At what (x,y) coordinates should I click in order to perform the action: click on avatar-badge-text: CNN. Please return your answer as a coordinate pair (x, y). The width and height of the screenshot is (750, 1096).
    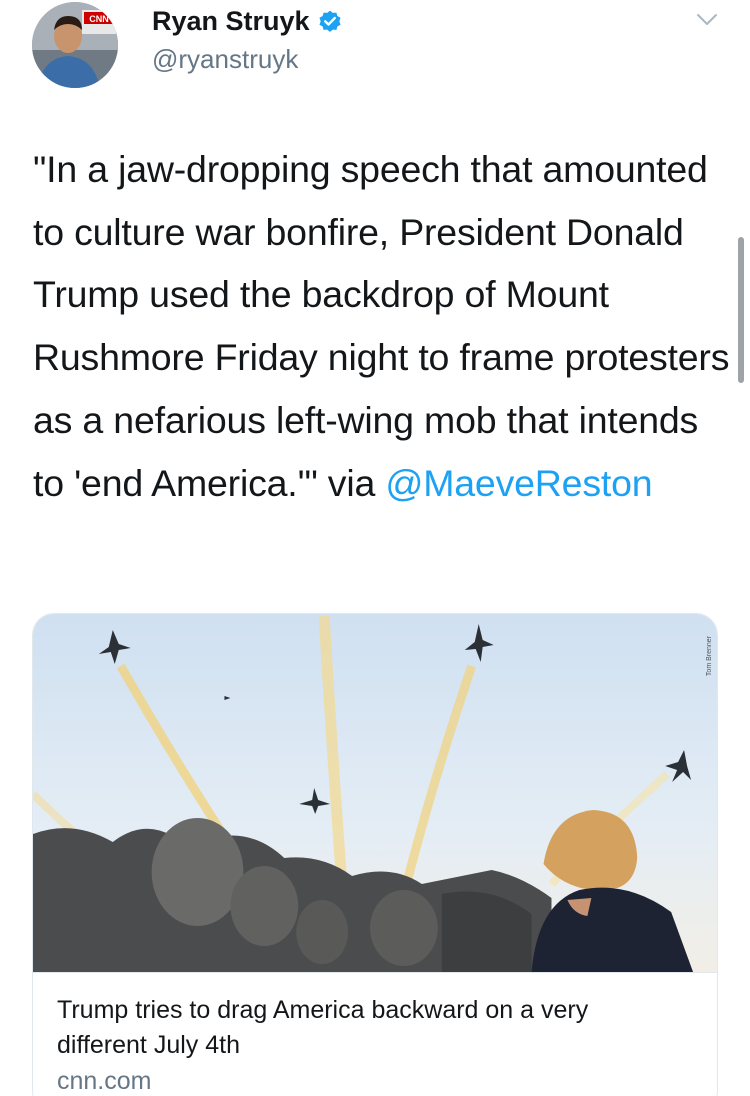
    Looking at the image, I should click on (99, 19).